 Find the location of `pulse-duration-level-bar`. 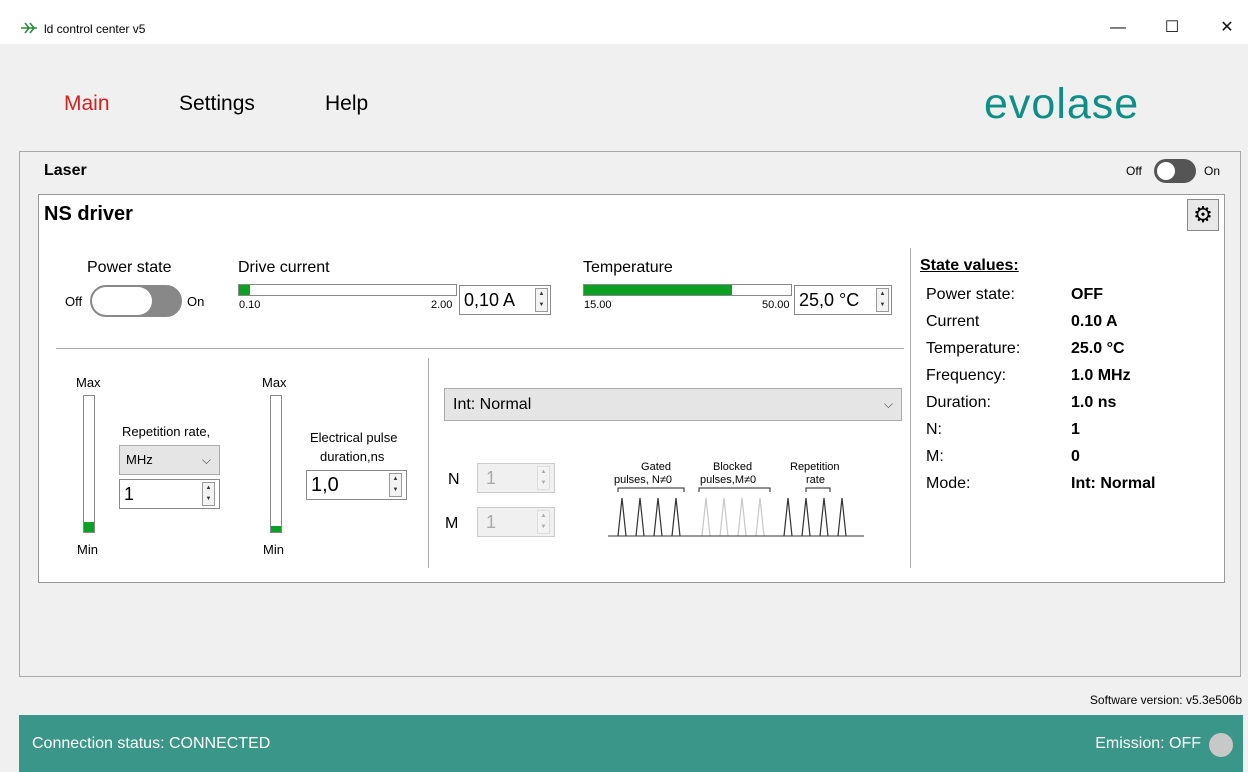

pulse-duration-level-bar is located at coordinates (276, 464).